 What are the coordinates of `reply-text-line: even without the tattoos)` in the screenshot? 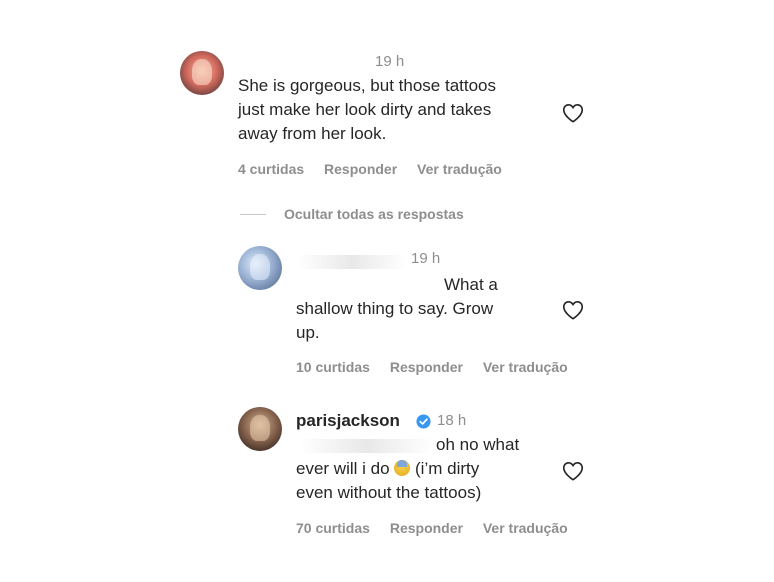 It's located at (389, 492).